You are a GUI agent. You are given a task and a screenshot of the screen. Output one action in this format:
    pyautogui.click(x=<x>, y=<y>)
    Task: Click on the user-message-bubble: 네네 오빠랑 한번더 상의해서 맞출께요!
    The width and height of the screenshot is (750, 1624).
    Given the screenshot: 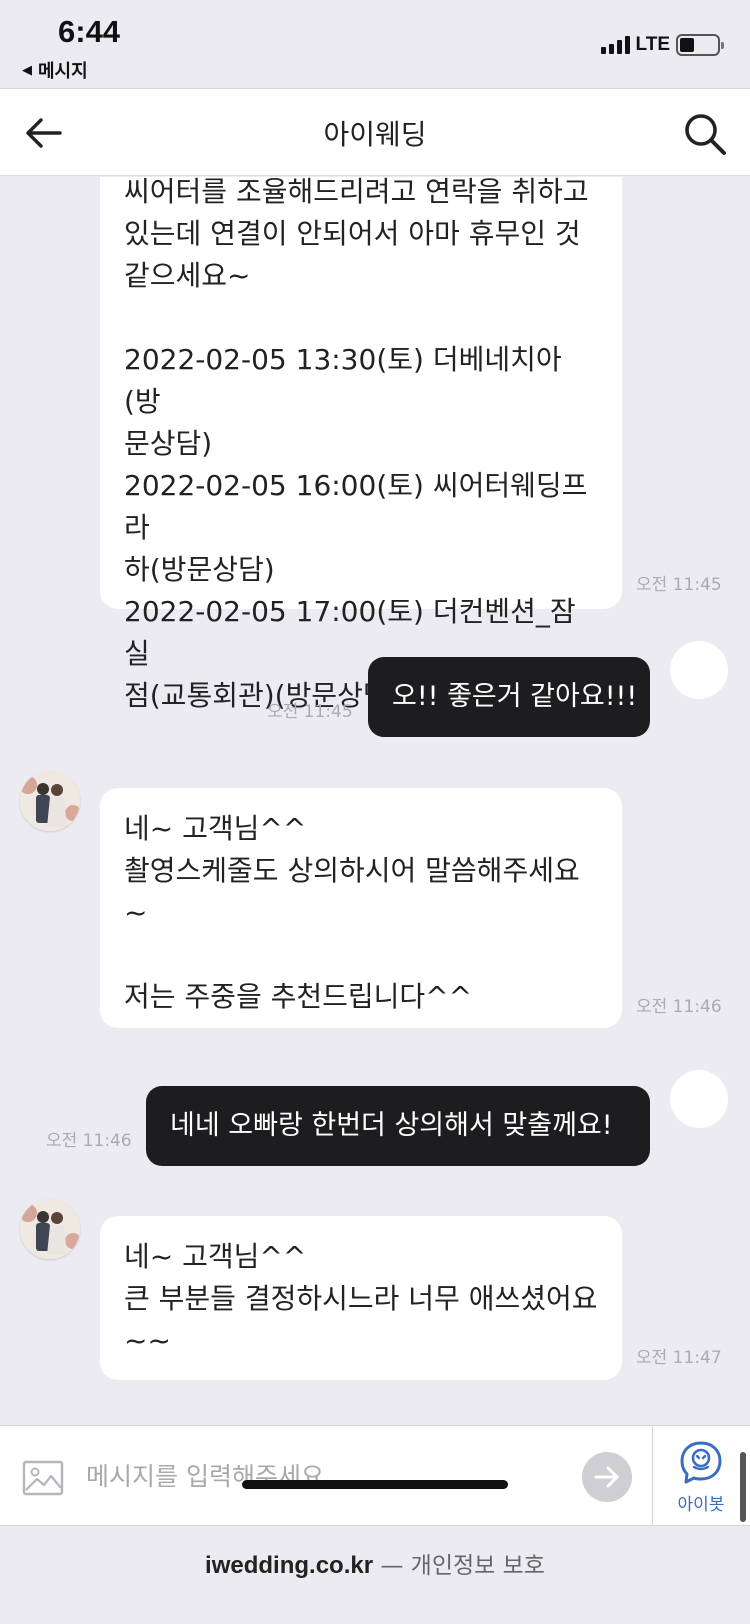 What is the action you would take?
    pyautogui.click(x=398, y=1126)
    